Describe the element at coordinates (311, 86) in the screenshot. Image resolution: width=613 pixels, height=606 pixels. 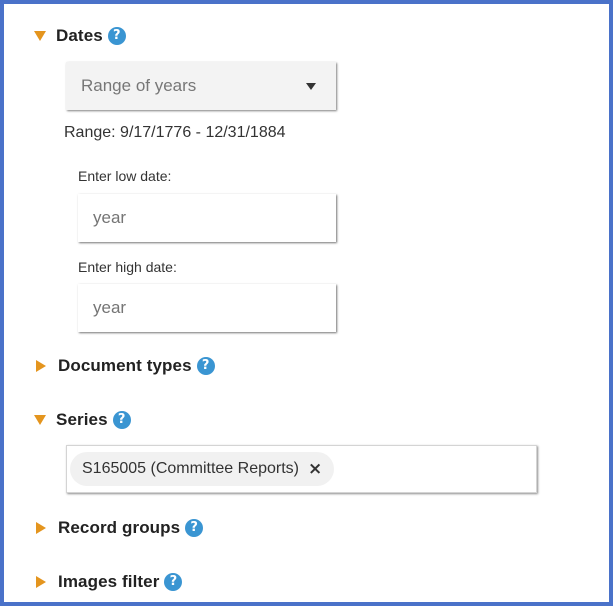
I see `caret-down-icon` at that location.